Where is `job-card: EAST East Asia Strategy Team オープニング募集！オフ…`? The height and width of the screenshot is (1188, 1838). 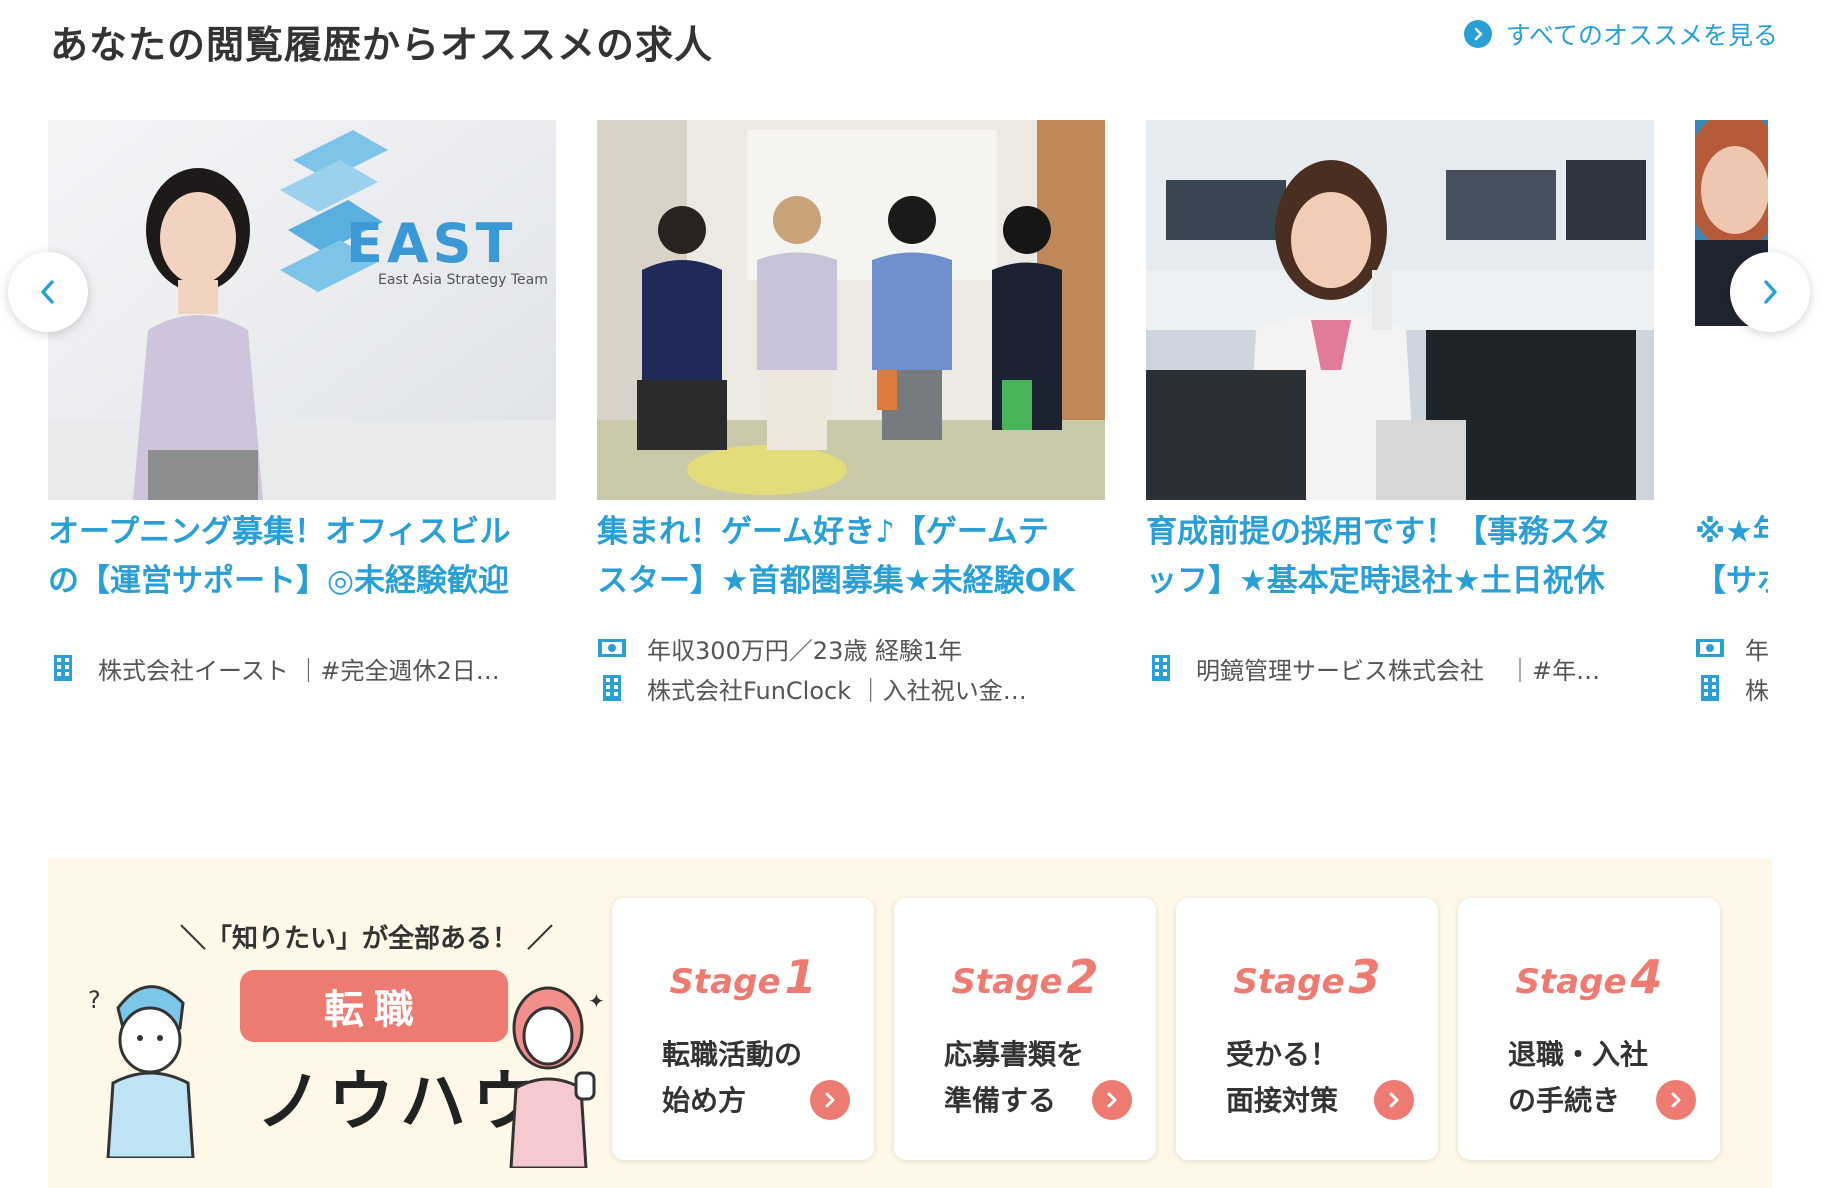 job-card: EAST East Asia Strategy Team オープニング募集！オフ… is located at coordinates (302, 404).